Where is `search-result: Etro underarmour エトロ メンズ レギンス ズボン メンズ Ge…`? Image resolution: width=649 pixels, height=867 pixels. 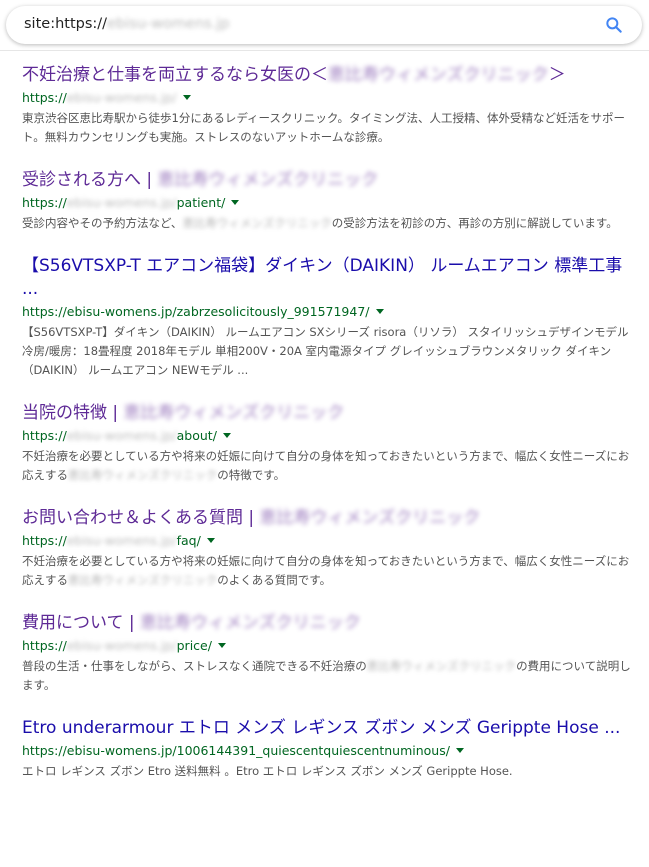
search-result: Etro underarmour エトロ メンズ レギンス ズボン メンズ Ge… is located at coordinates (327, 749).